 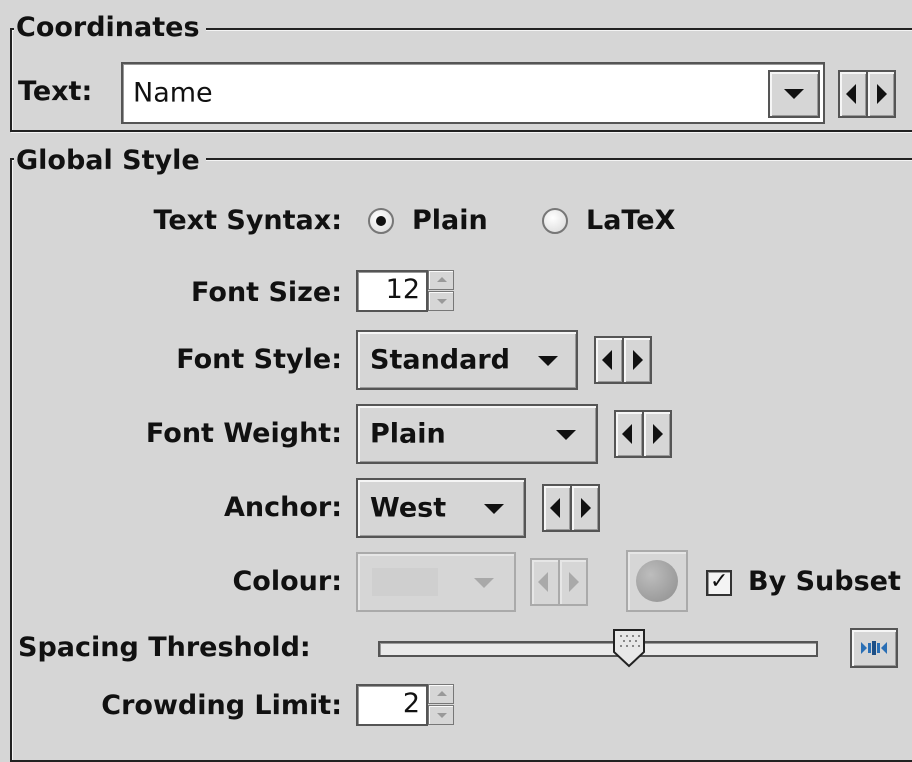 I want to click on spacing-threshold-slider, so click(x=598, y=649).